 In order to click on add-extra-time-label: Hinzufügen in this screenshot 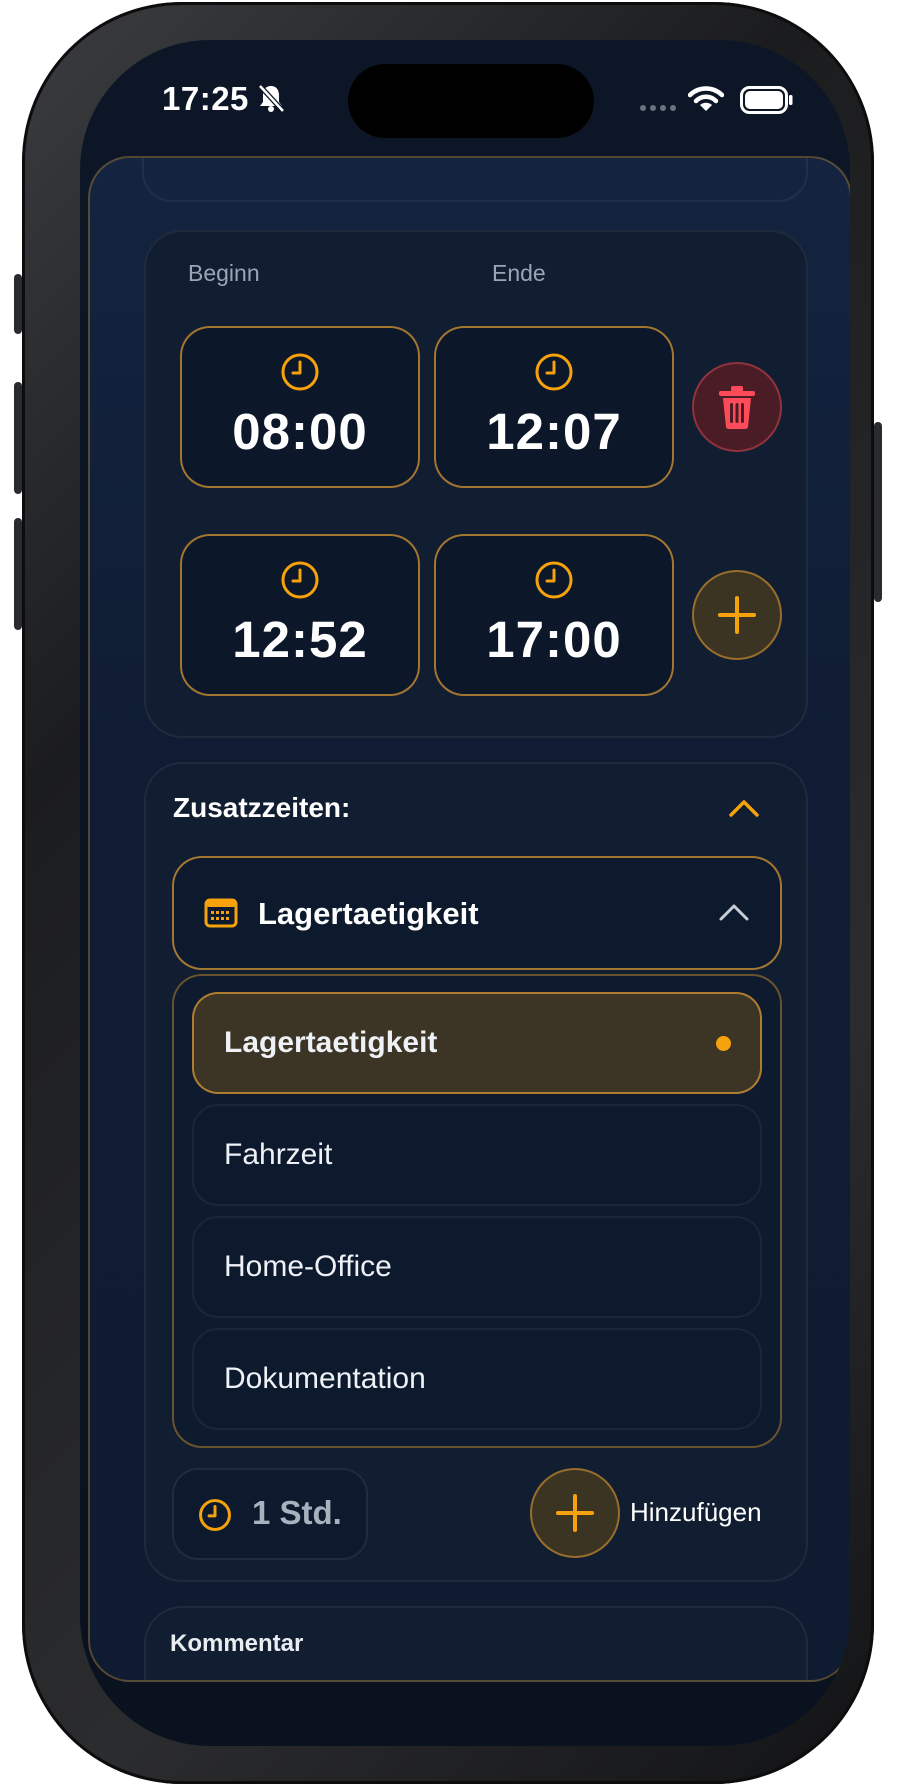, I will do `click(696, 1512)`.